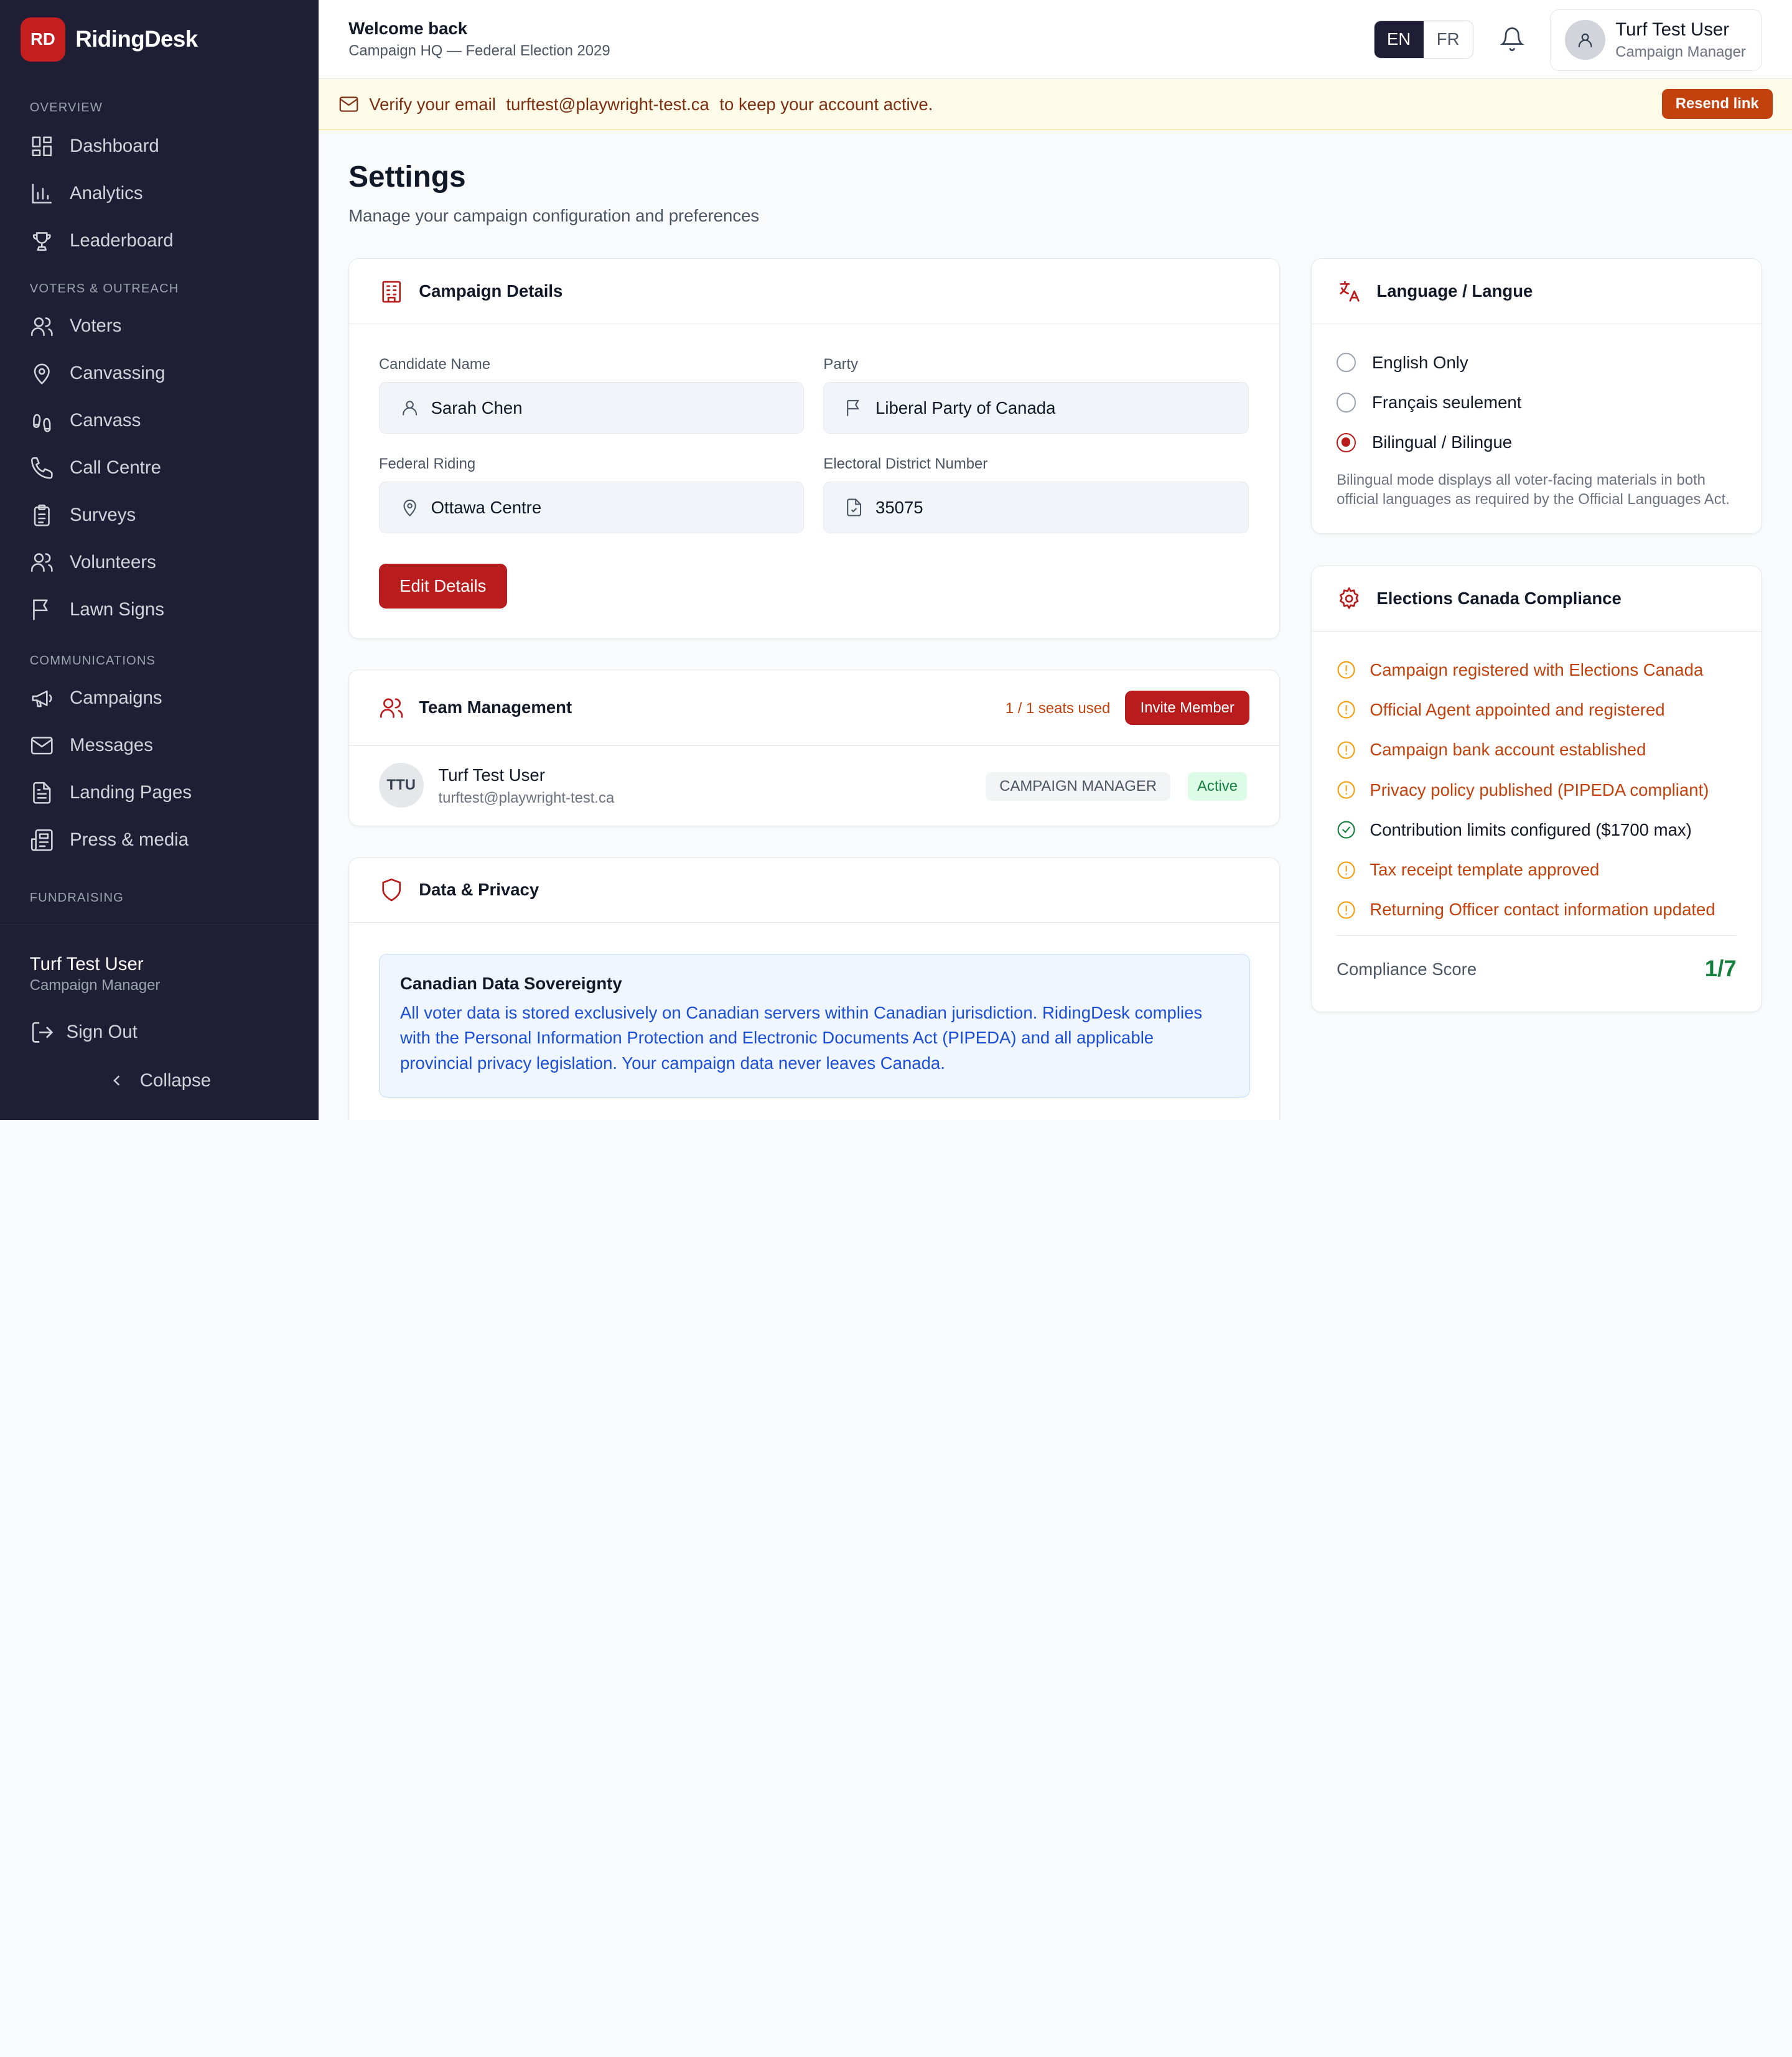 This screenshot has height=2057, width=1792. Describe the element at coordinates (966, 407) in the screenshot. I see `party-value: Liberal Party of Canada` at that location.